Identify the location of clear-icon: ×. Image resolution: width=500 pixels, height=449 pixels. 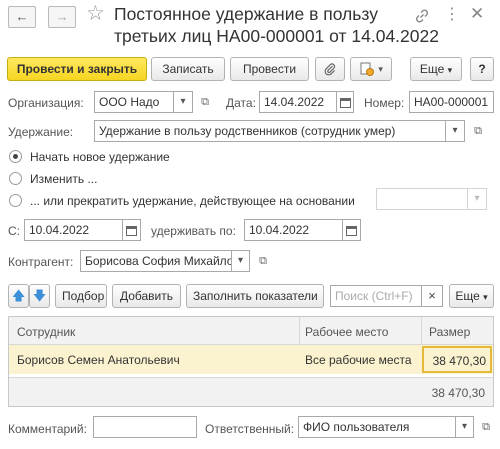
(432, 295).